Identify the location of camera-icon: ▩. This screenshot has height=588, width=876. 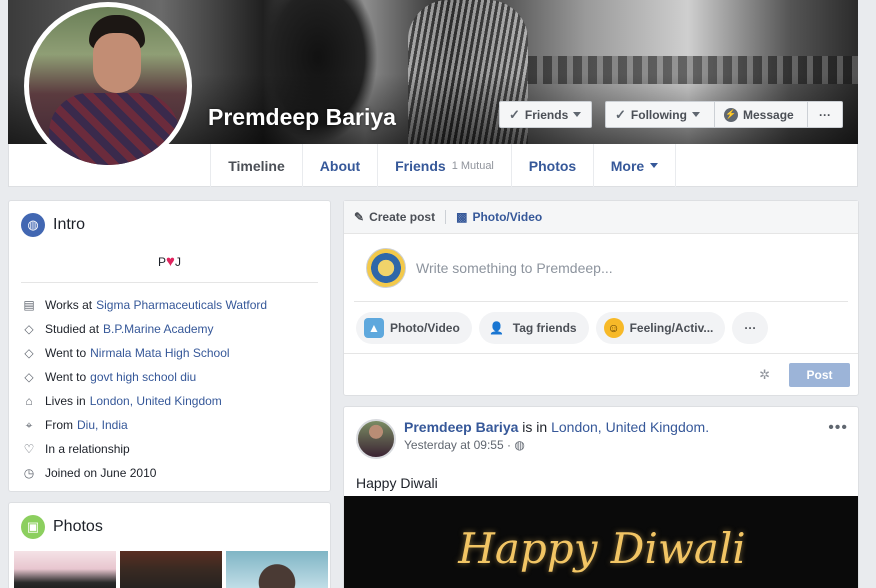
(462, 217).